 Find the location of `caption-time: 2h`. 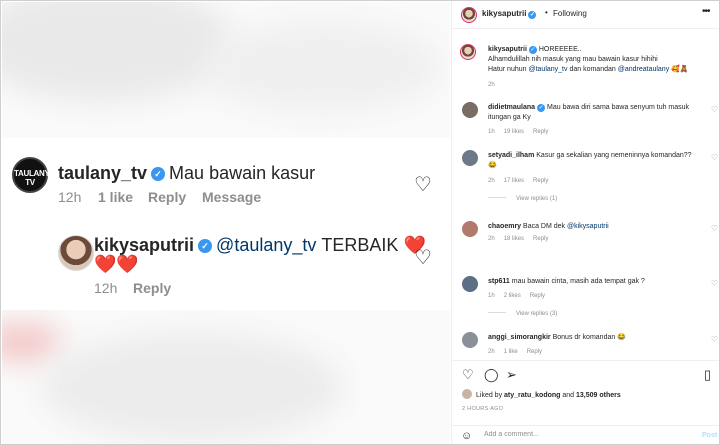

caption-time: 2h is located at coordinates (491, 85).